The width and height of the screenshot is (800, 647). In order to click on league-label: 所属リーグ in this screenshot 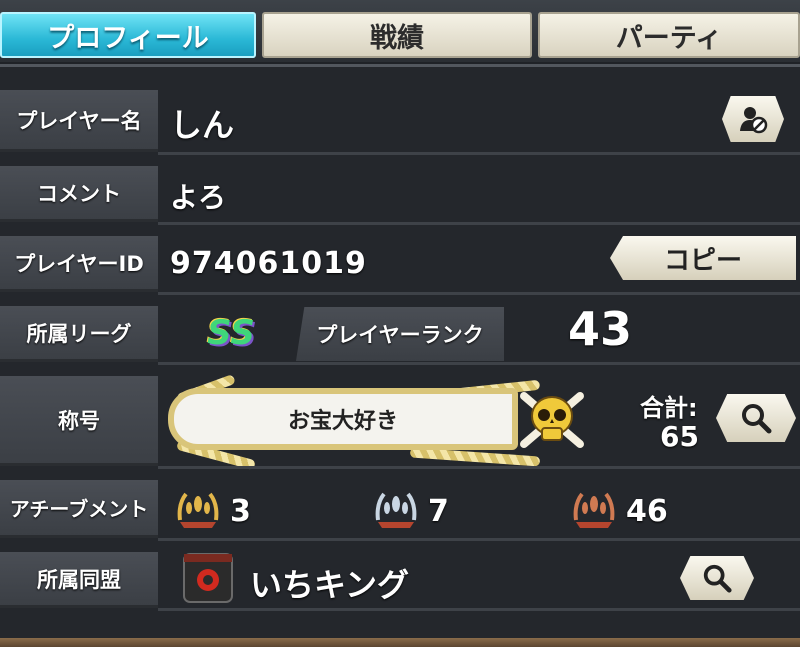, I will do `click(79, 334)`.